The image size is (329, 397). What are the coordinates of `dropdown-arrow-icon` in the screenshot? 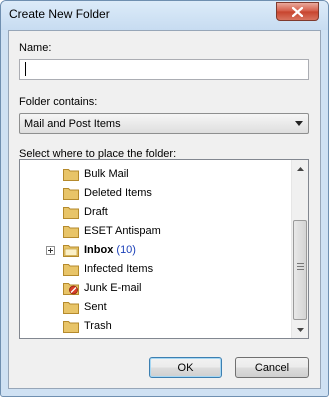 It's located at (299, 123).